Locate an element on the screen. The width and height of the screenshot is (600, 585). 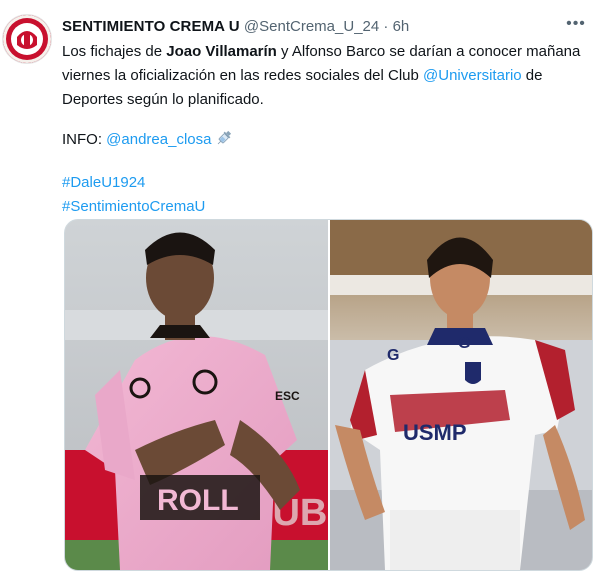
mention-universitario: @Universitario is located at coordinates (472, 75).